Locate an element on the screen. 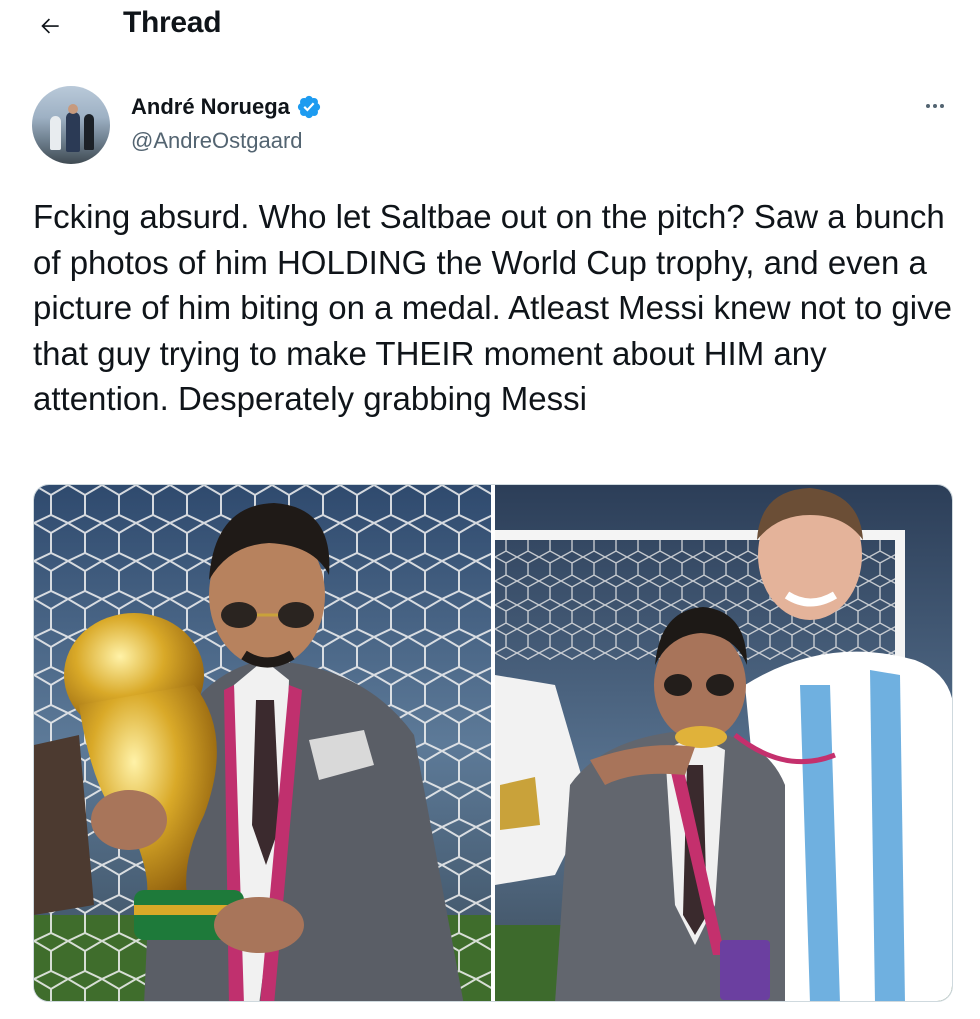 Image resolution: width=980 pixels, height=1019 pixels. page-title: Thread is located at coordinates (172, 22).